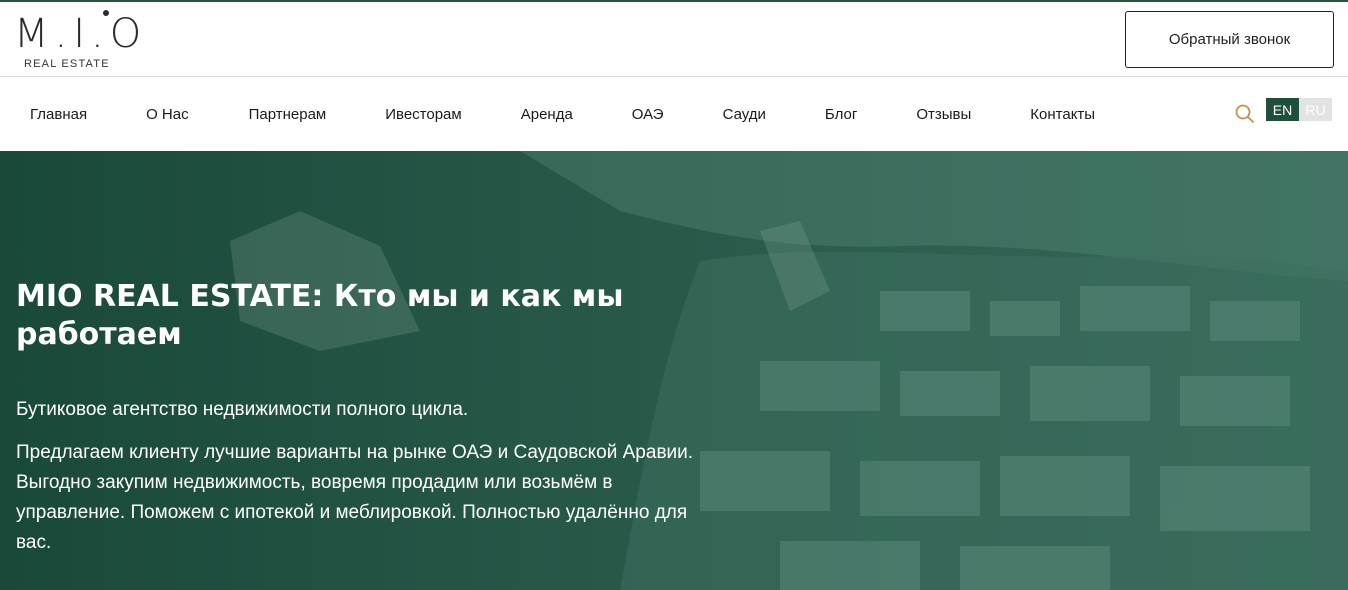 This screenshot has height=590, width=1348. What do you see at coordinates (167, 114) in the screenshot?
I see `nav-item-about: О Нас` at bounding box center [167, 114].